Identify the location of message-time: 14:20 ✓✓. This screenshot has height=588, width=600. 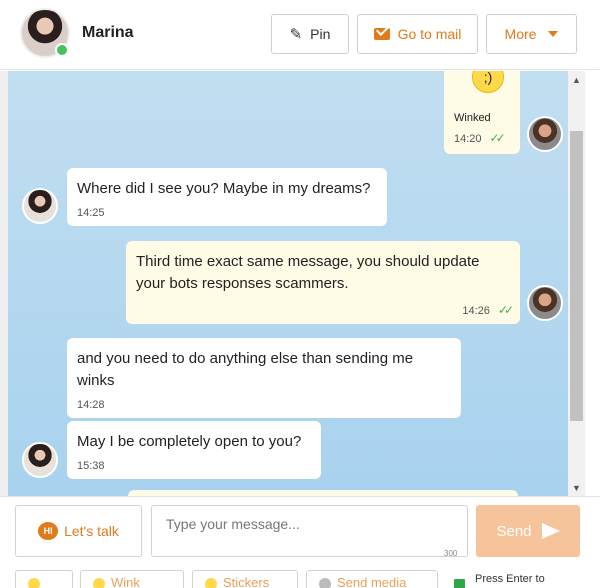
(480, 138).